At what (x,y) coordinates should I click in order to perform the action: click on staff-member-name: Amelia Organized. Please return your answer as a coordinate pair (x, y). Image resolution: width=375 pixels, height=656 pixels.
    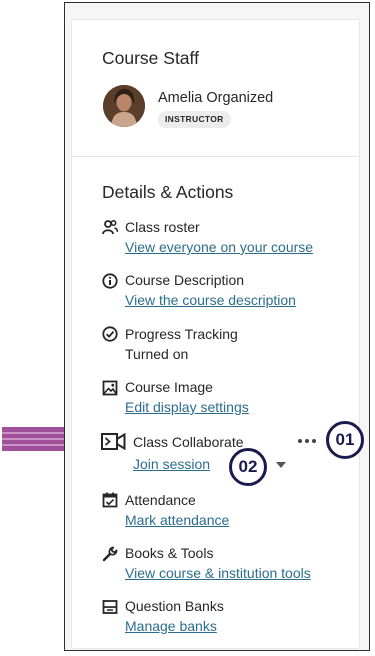
    Looking at the image, I should click on (215, 98).